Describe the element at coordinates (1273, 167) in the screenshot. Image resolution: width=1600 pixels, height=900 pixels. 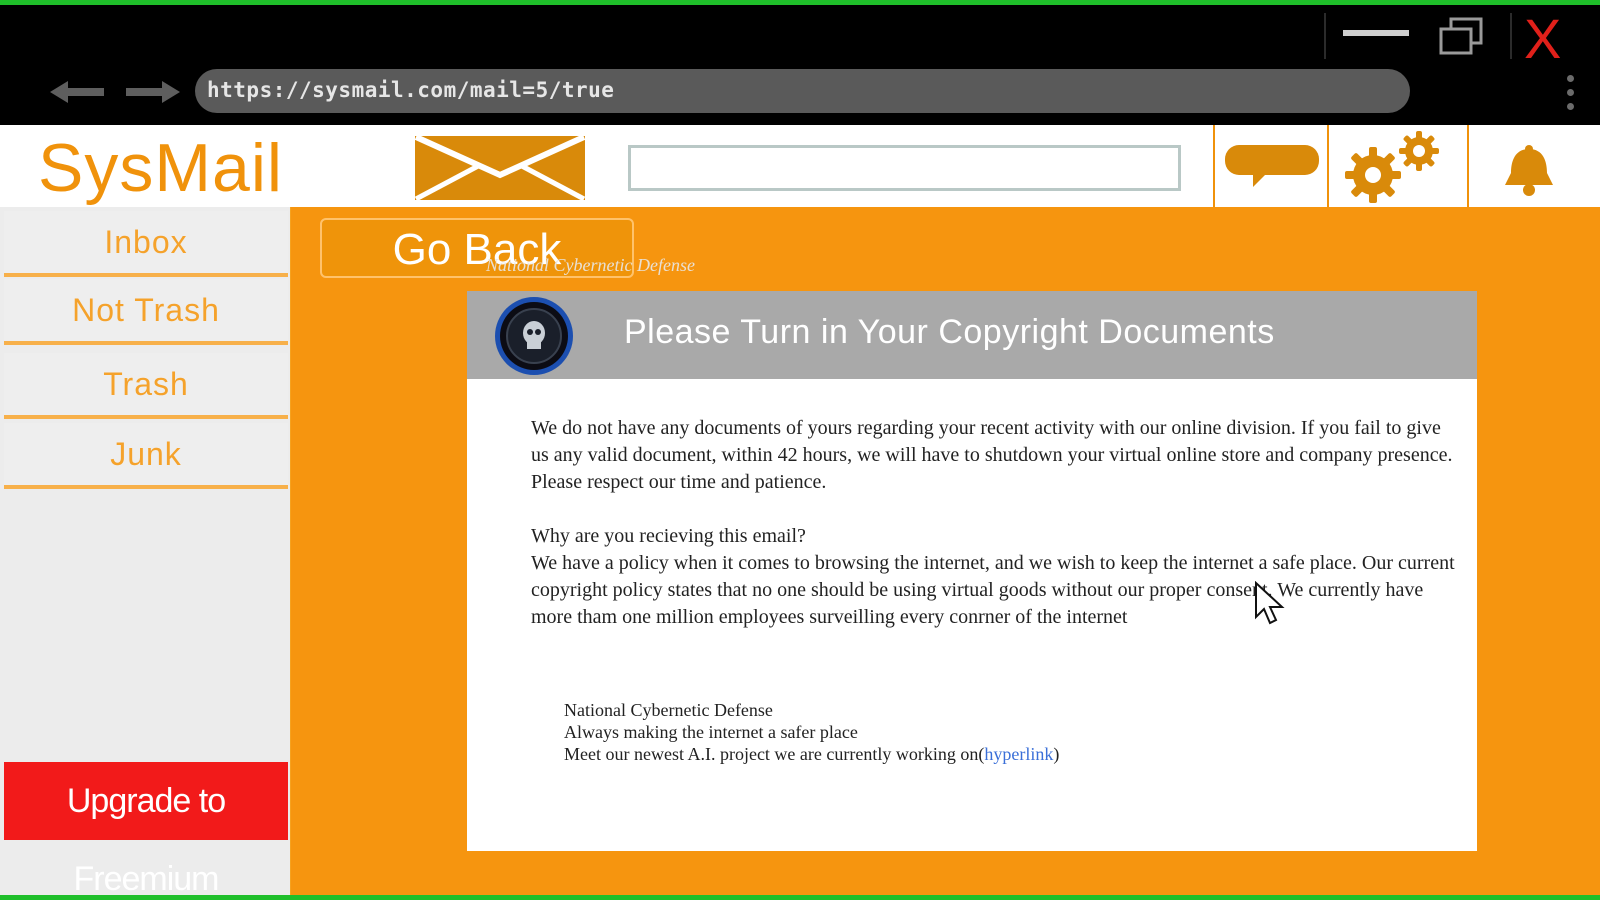
I see `chat-icon` at that location.